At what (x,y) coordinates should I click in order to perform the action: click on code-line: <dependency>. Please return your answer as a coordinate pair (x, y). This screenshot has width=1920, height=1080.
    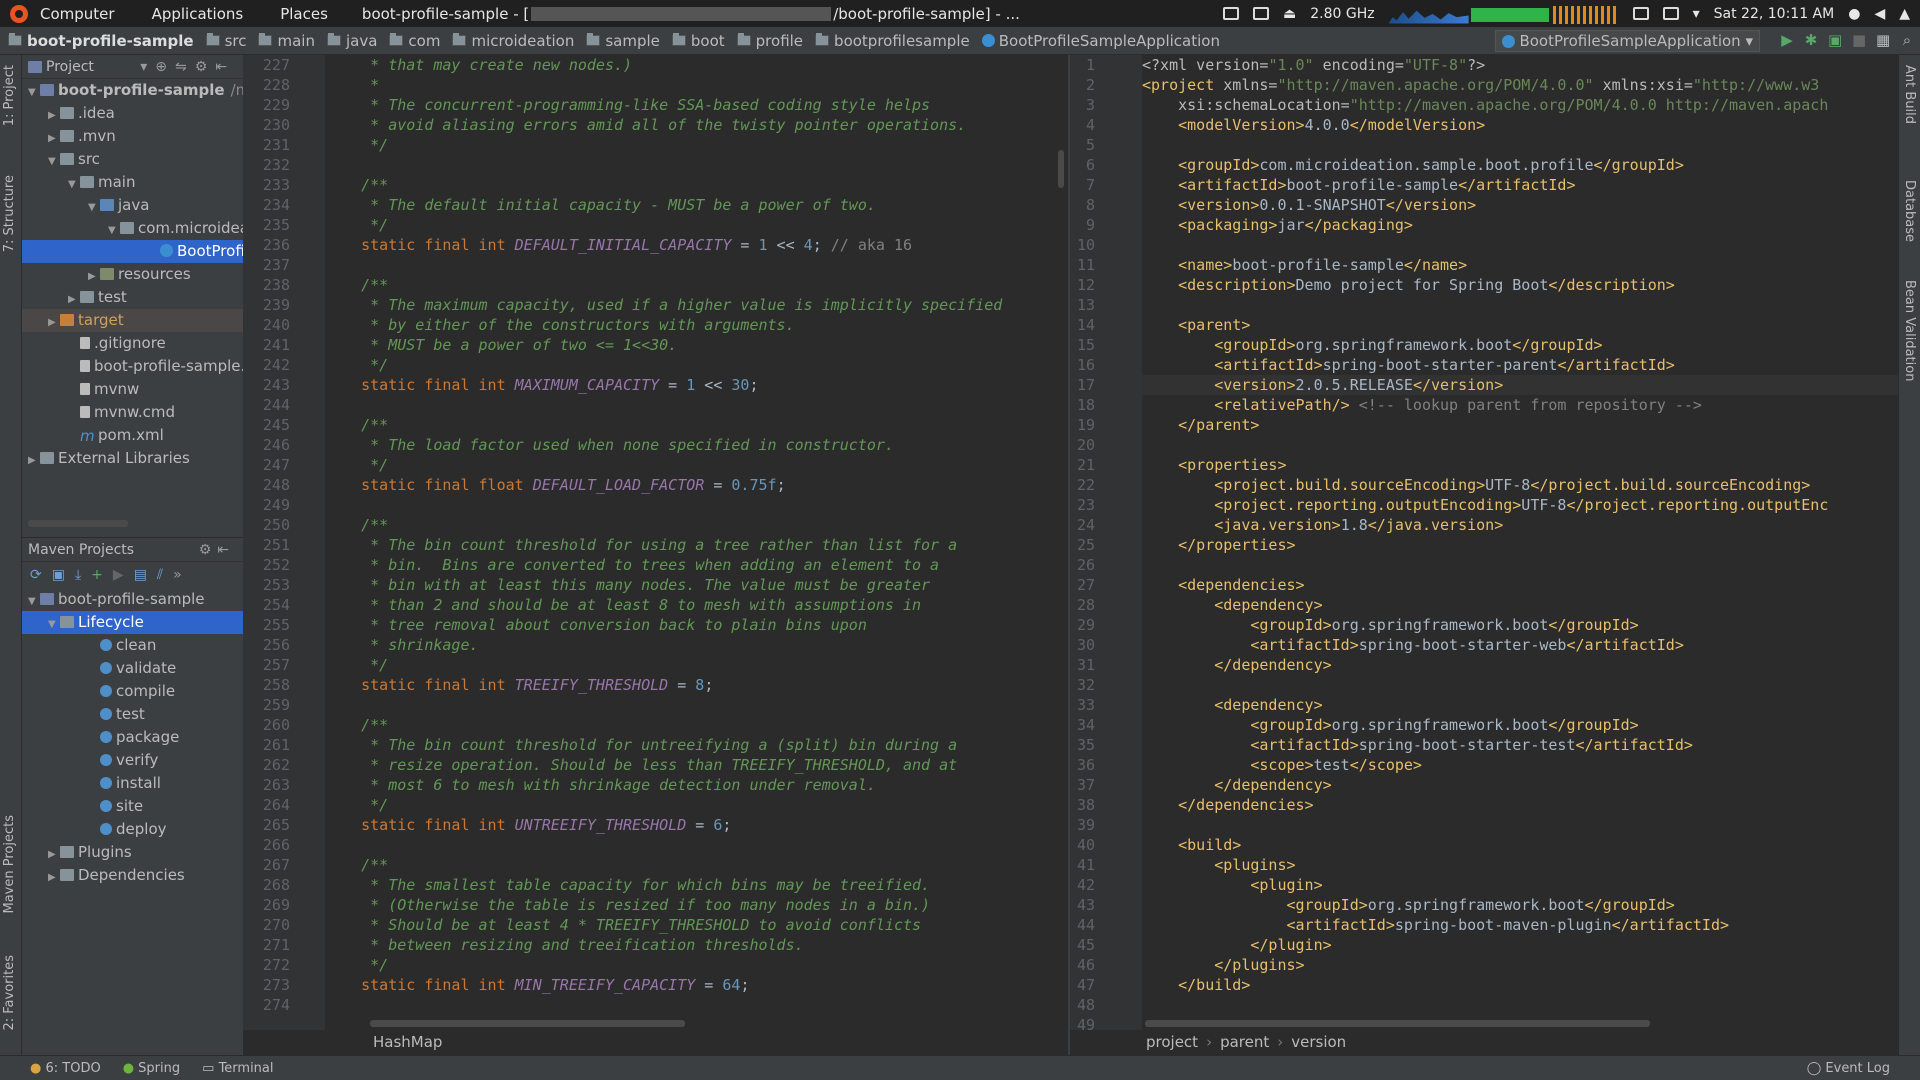
    Looking at the image, I should click on (1520, 605).